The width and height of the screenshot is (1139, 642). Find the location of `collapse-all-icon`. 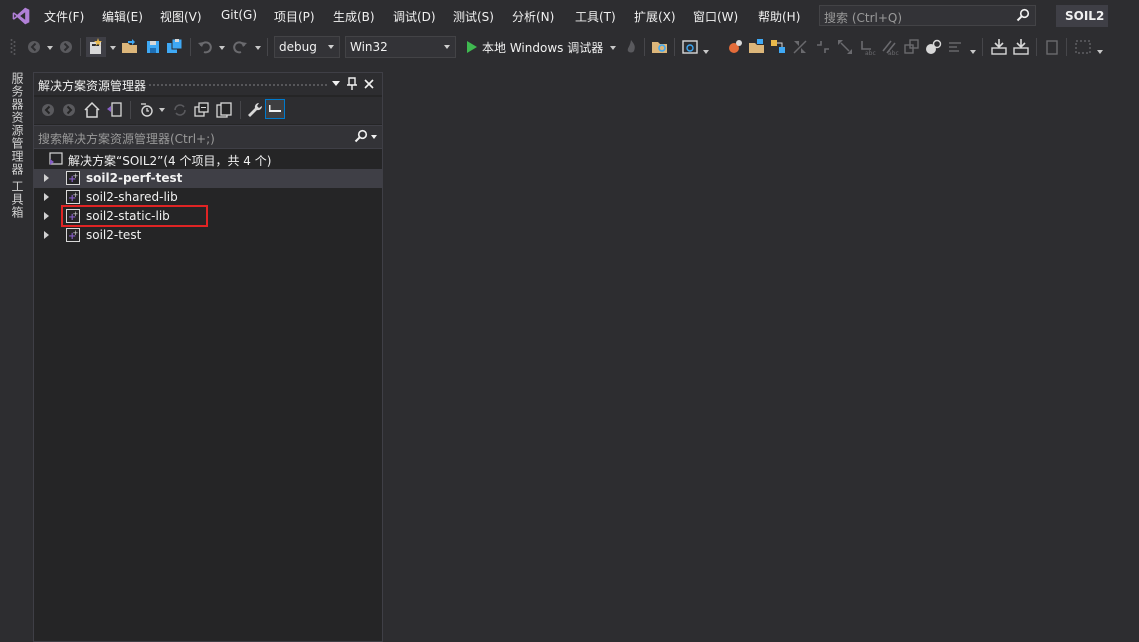

collapse-all-icon is located at coordinates (202, 110).